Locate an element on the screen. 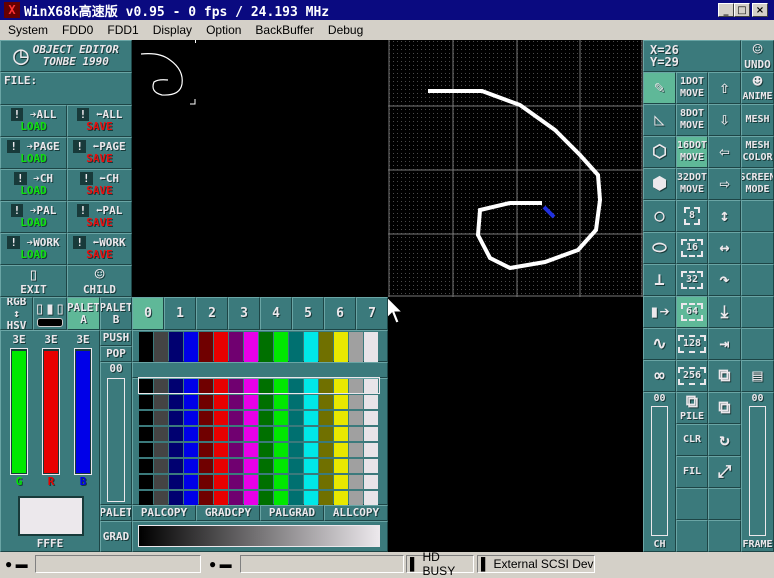 The width and height of the screenshot is (774, 578). undo-button: ☺ UNDO is located at coordinates (757, 56).